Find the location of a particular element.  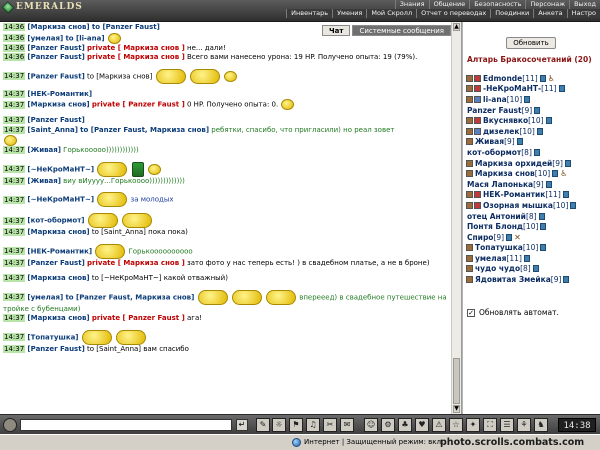

toolbar-button-14: ⛶ is located at coordinates (490, 425).